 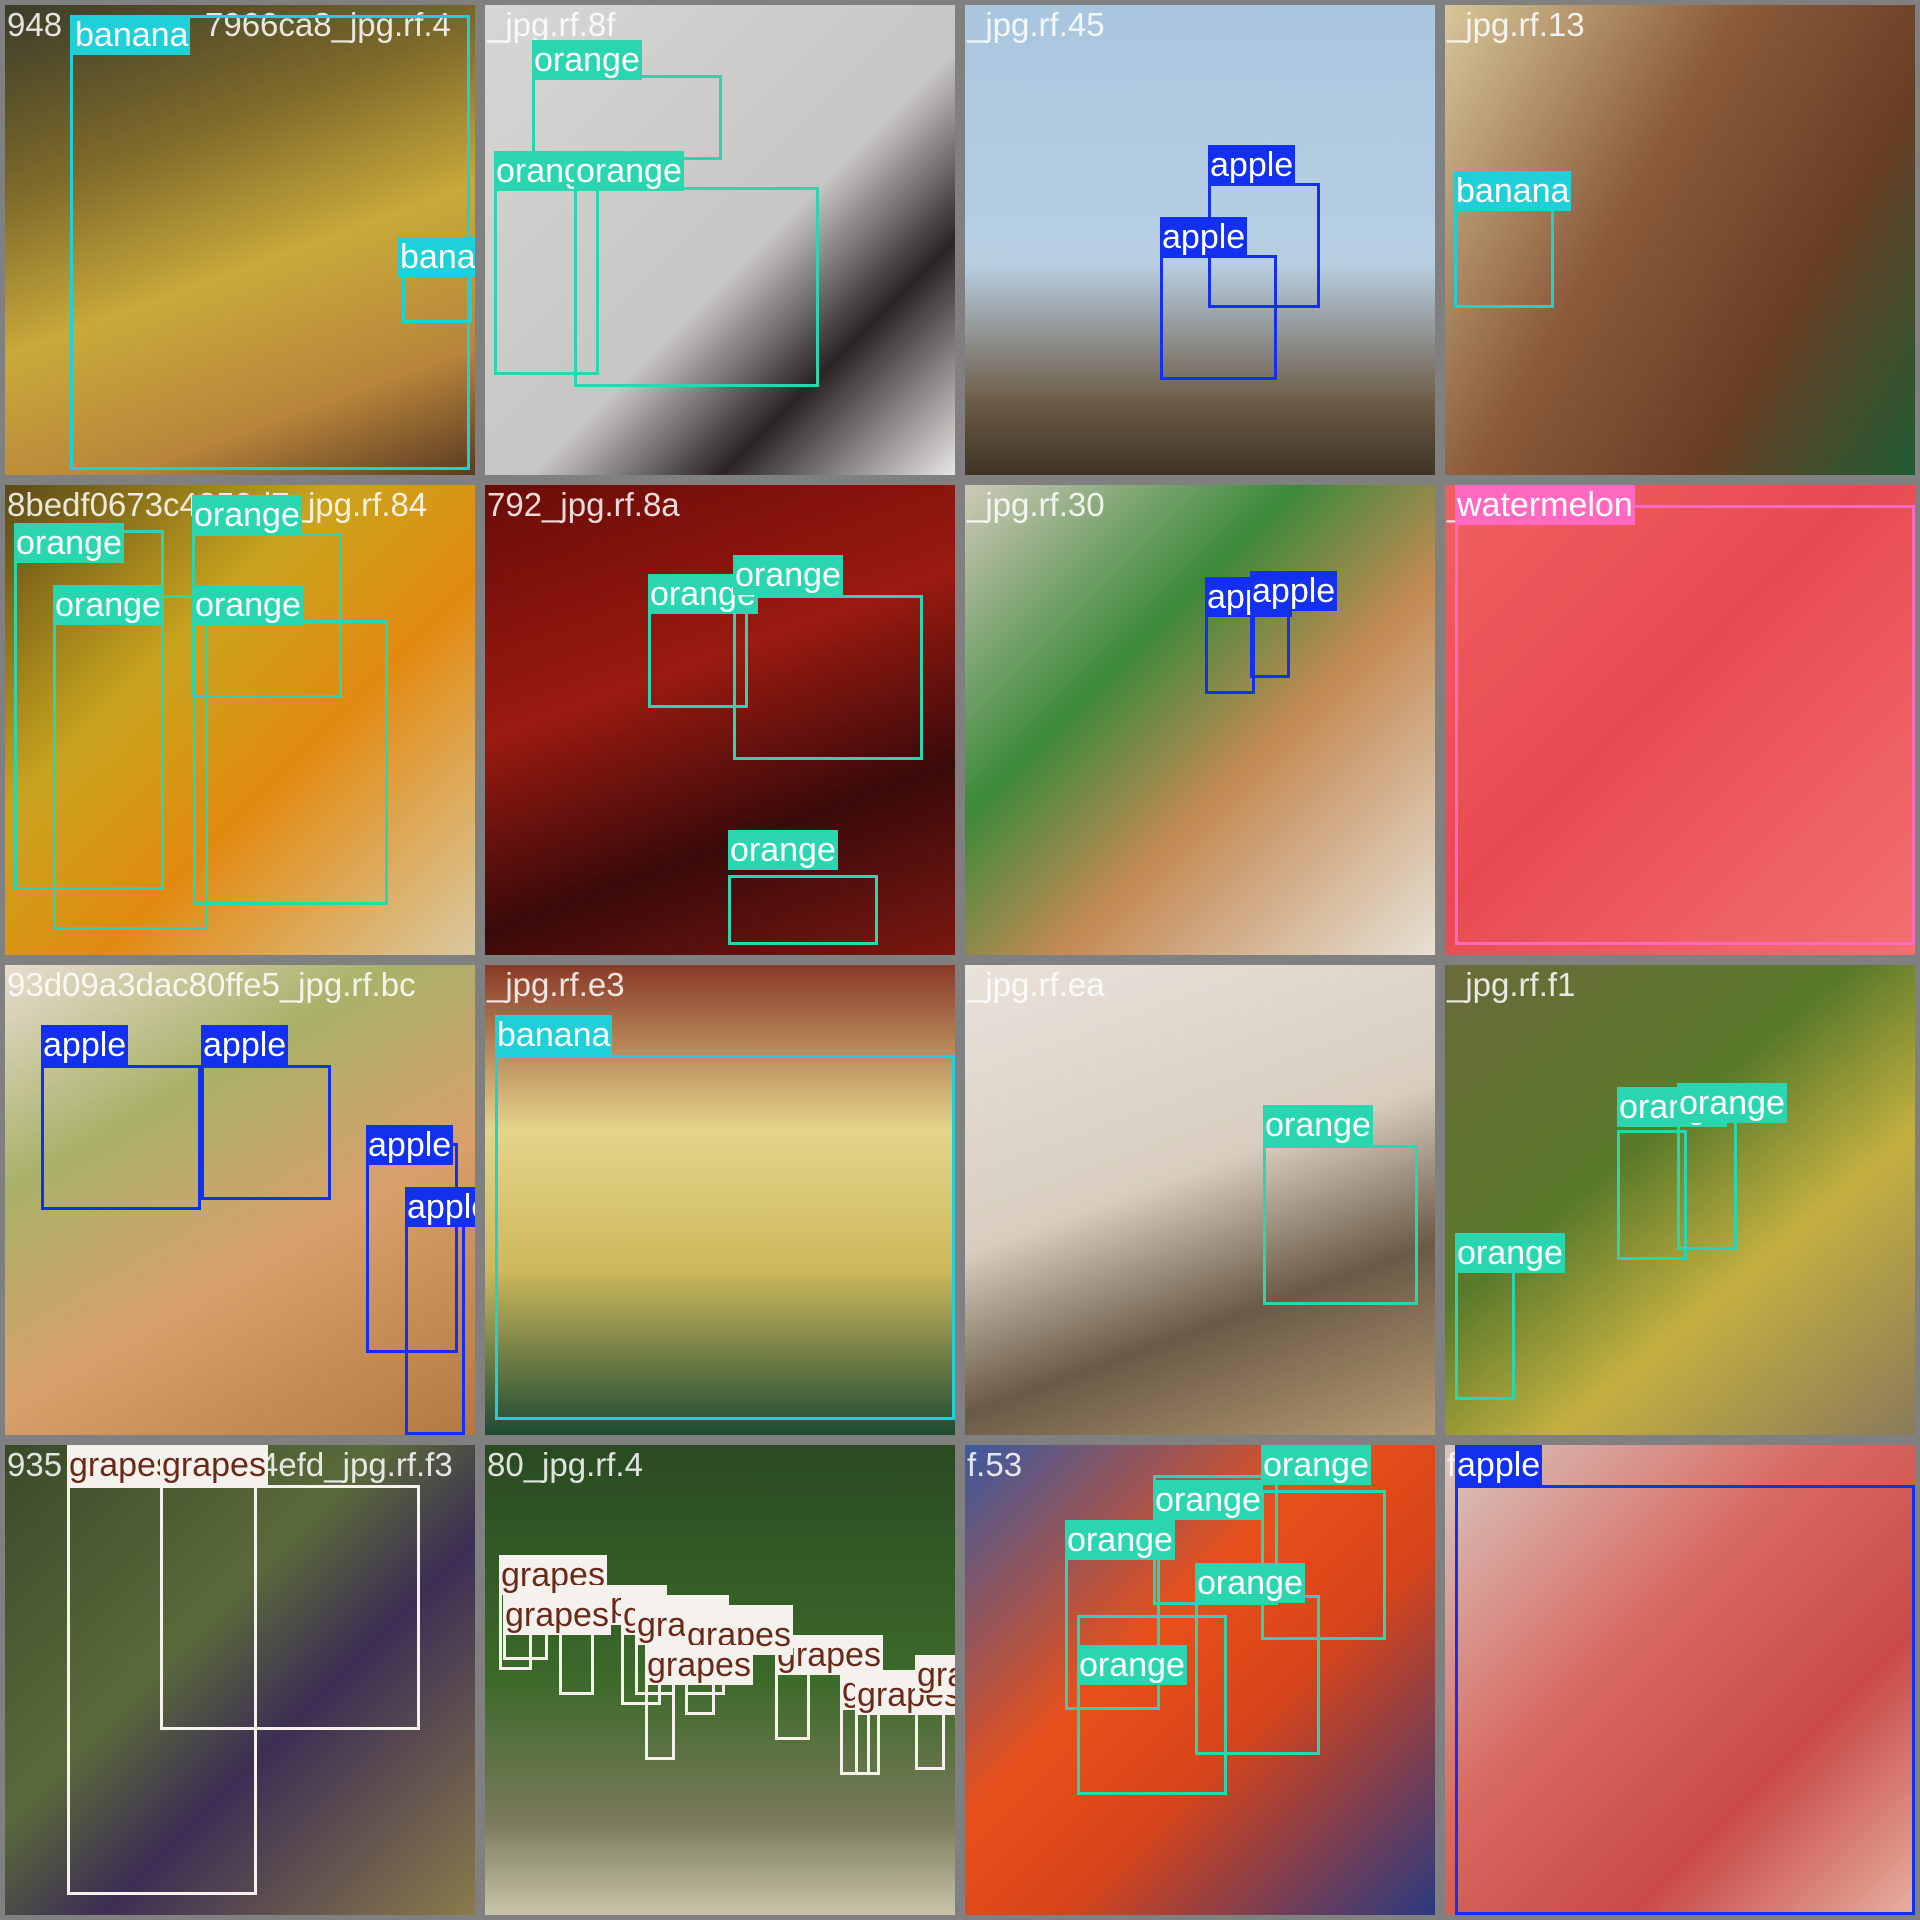 What do you see at coordinates (1036, 24) in the screenshot?
I see `tile-filename: _jpg.rf.45` at bounding box center [1036, 24].